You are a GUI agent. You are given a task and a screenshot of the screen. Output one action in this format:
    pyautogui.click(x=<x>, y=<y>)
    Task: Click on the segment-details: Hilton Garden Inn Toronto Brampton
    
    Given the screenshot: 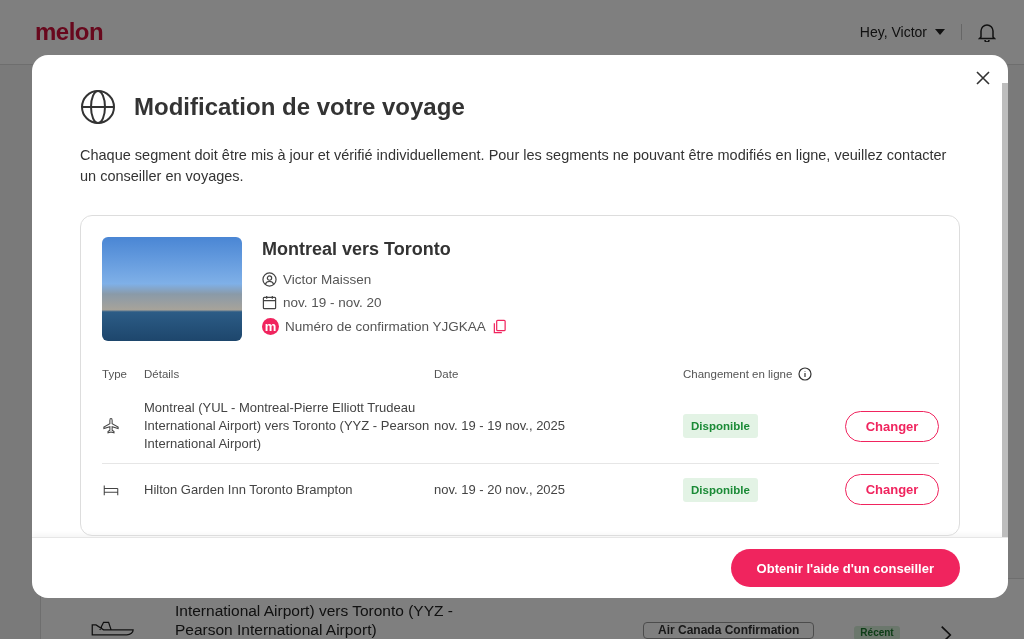 What is the action you would take?
    pyautogui.click(x=248, y=489)
    